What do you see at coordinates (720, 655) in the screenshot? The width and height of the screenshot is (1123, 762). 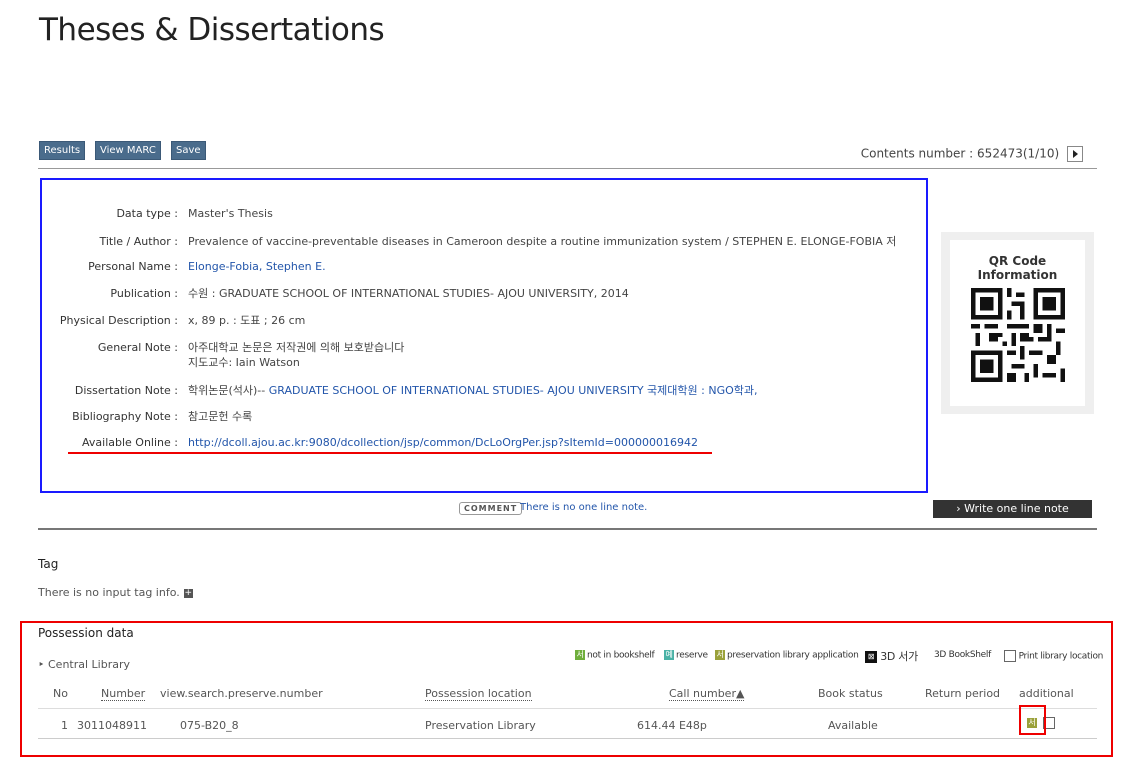 I see `preservation-icon: 서` at bounding box center [720, 655].